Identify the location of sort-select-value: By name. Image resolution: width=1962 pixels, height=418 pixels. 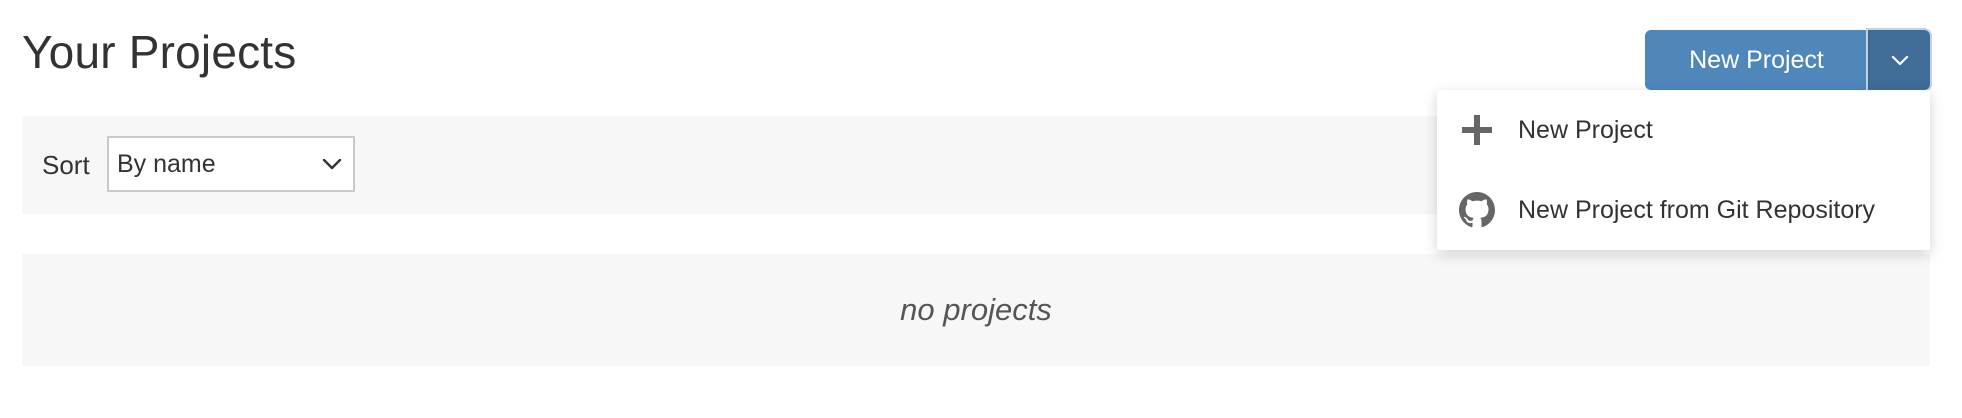
(166, 164).